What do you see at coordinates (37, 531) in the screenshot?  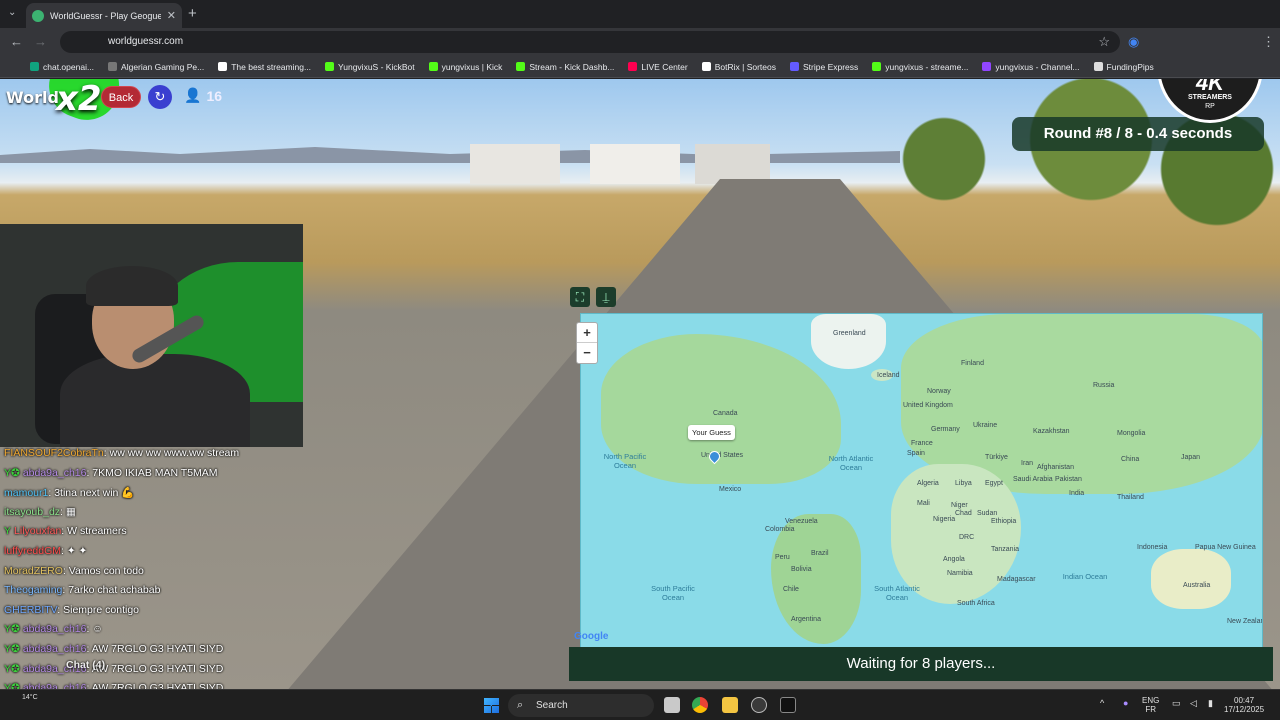 I see `chat-username: Lilyouxfan` at bounding box center [37, 531].